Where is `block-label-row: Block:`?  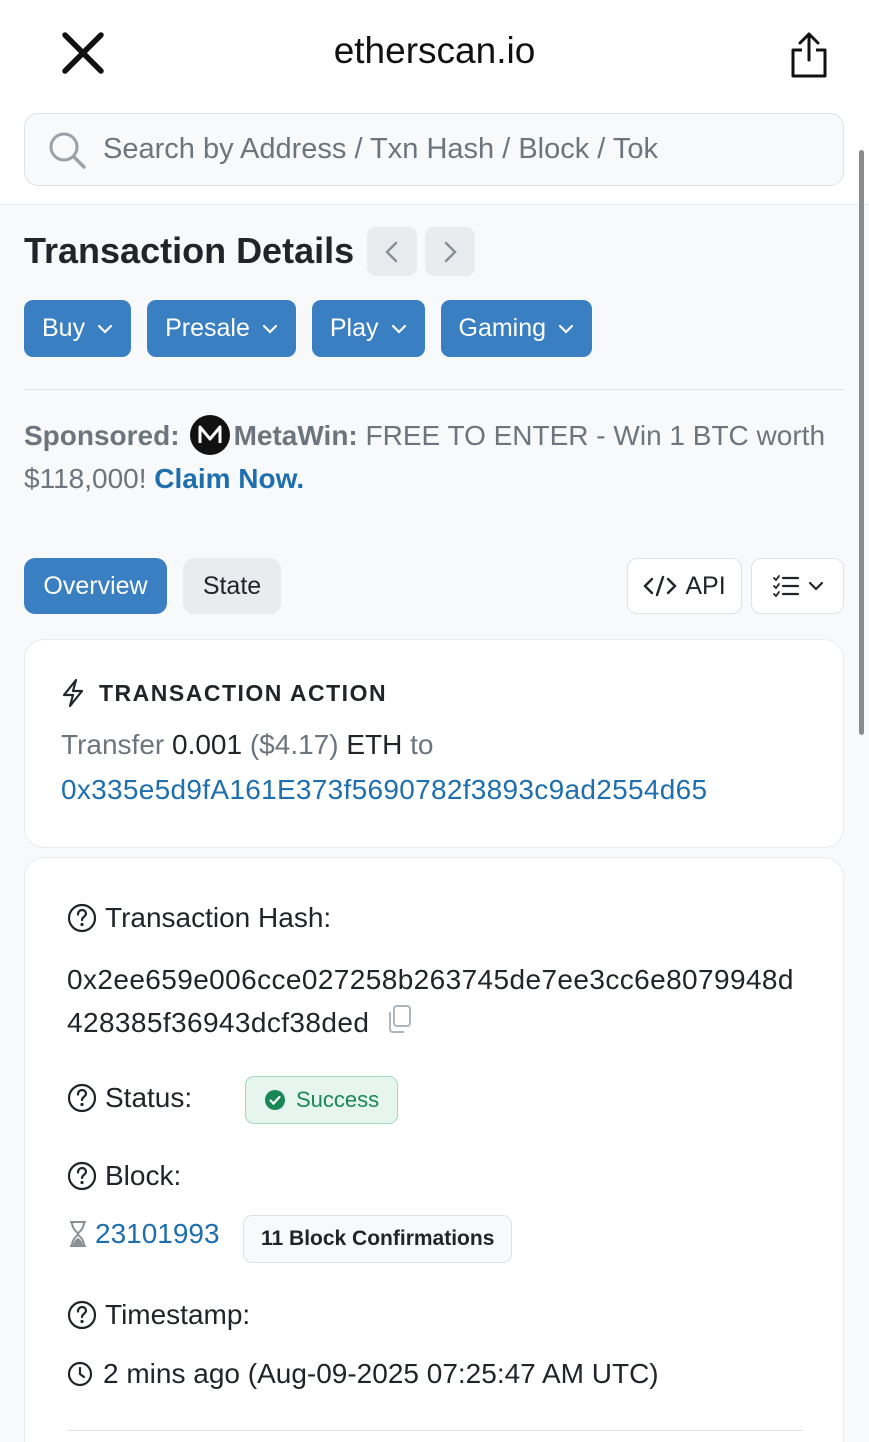 block-label-row: Block: is located at coordinates (124, 1176).